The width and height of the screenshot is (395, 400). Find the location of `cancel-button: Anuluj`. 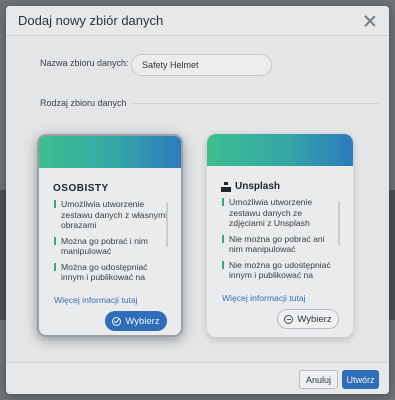

cancel-button: Anuluj is located at coordinates (318, 379).